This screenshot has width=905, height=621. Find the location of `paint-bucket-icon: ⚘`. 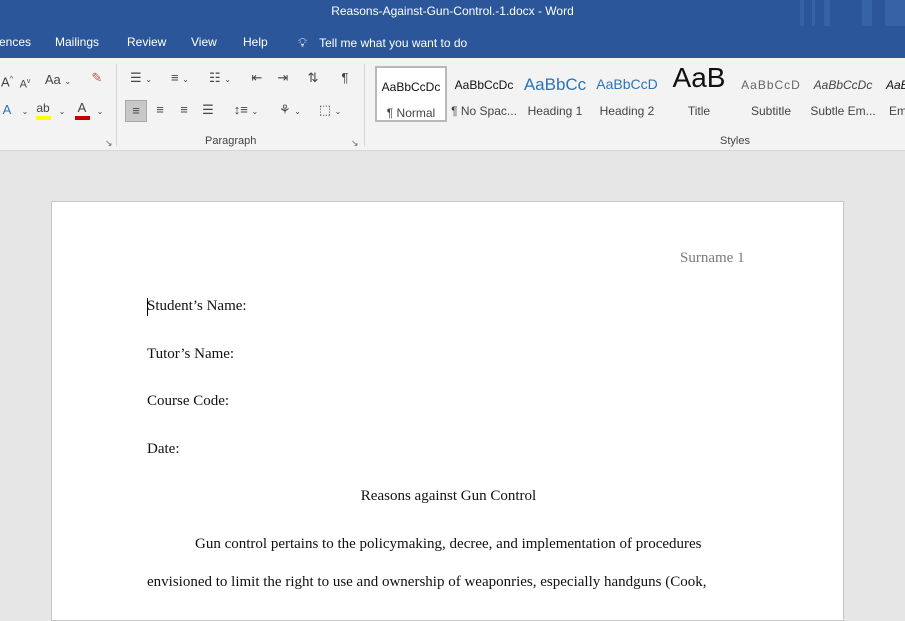

paint-bucket-icon: ⚘ is located at coordinates (285, 109).